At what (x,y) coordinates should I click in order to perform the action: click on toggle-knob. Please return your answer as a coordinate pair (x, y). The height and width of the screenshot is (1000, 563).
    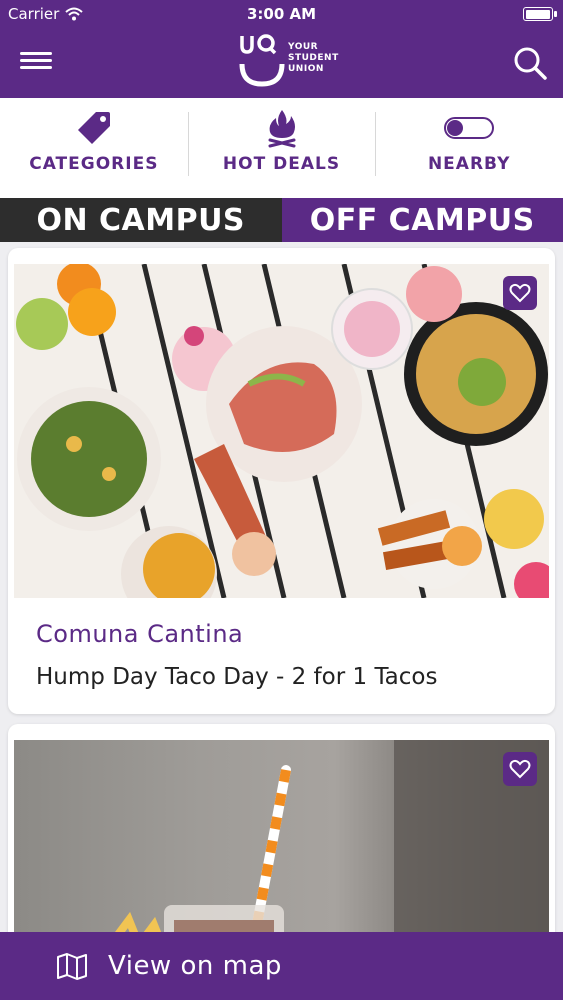
    Looking at the image, I should click on (455, 128).